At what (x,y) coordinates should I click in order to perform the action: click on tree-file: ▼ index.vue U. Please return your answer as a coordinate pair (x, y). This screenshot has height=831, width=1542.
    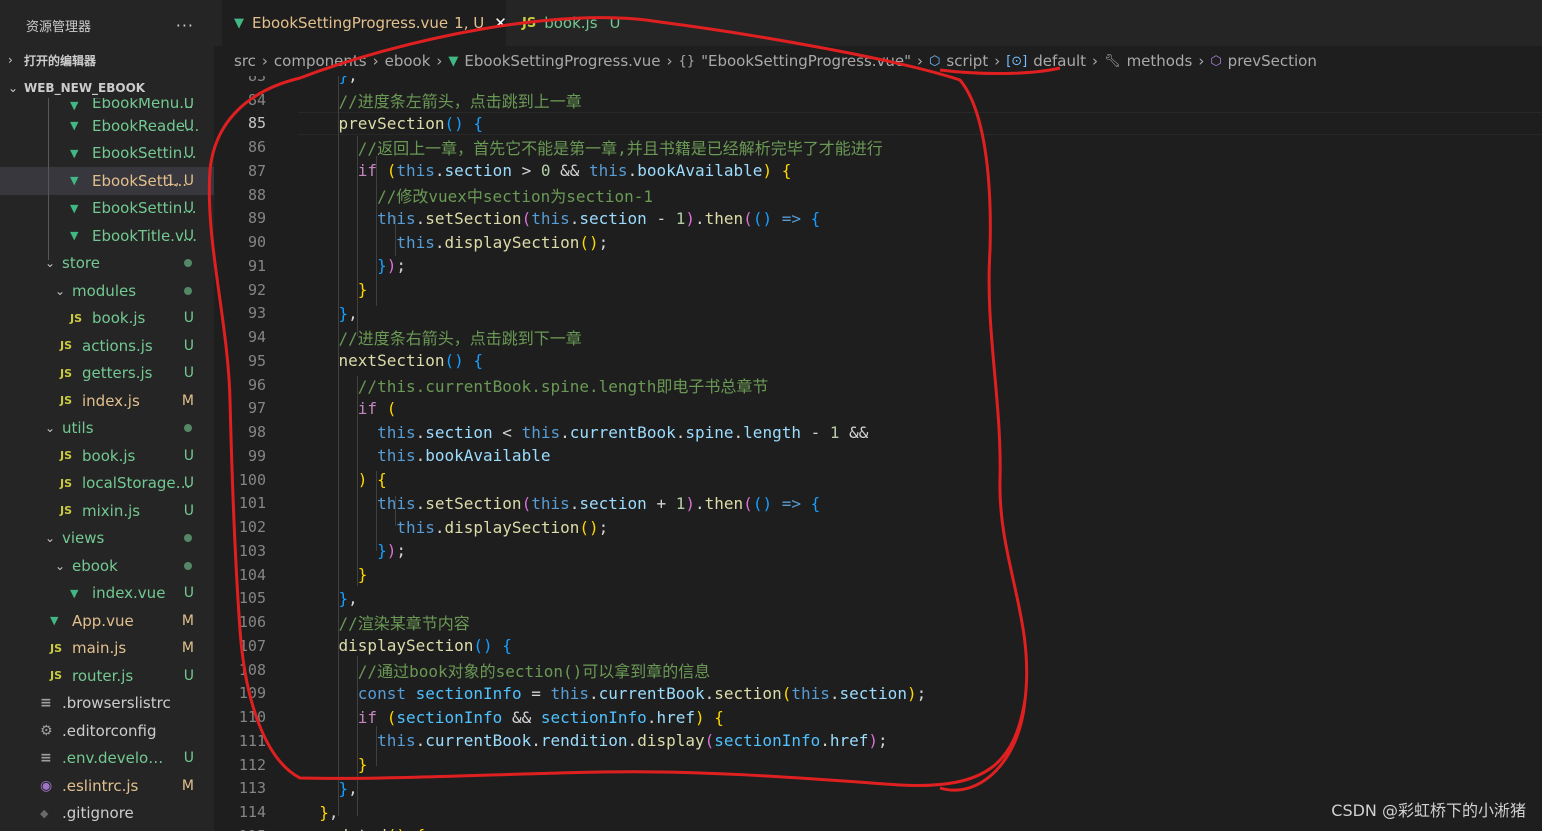
    Looking at the image, I should click on (107, 594).